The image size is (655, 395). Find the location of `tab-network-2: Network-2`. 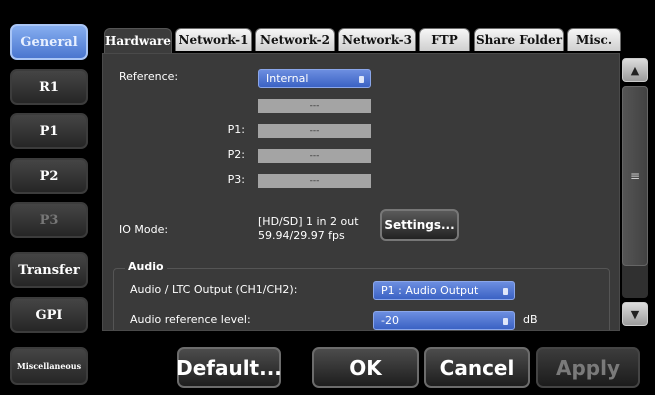

tab-network-2: Network-2 is located at coordinates (295, 39).